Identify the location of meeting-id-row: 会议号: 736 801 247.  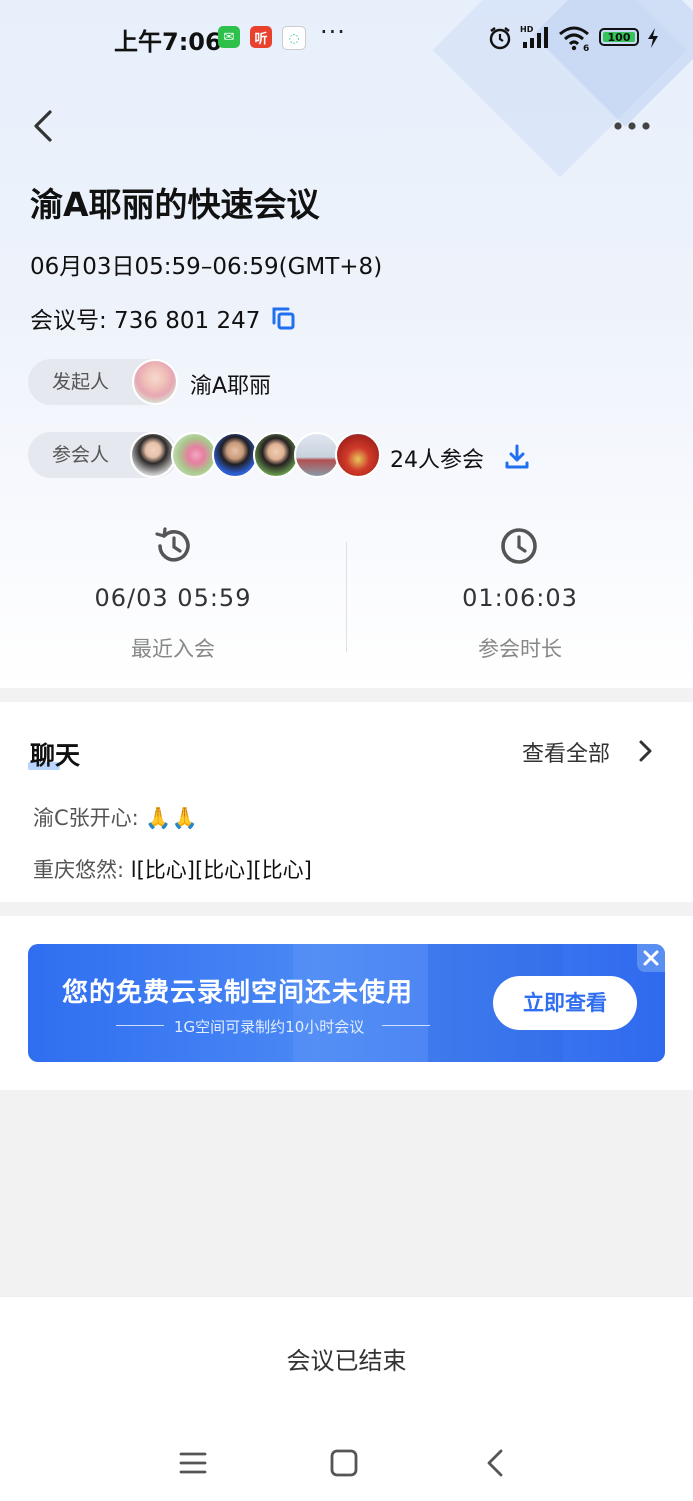
(163, 318).